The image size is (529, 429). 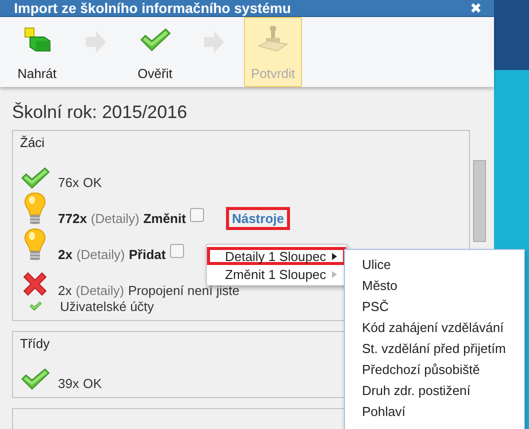 I want to click on section-title: Třídy, so click(x=35, y=343).